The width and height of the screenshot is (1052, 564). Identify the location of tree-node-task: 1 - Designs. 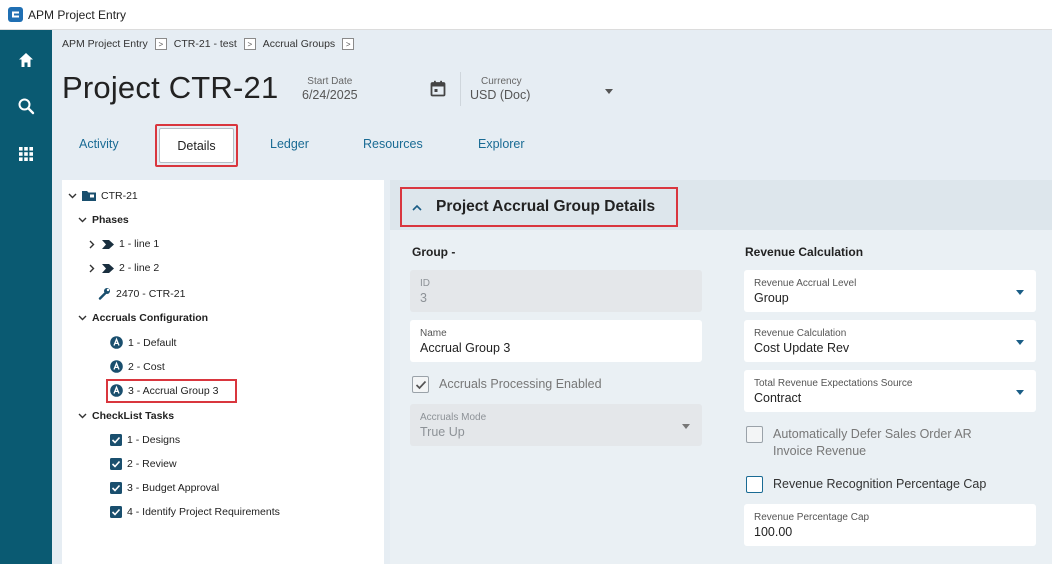
(145, 440).